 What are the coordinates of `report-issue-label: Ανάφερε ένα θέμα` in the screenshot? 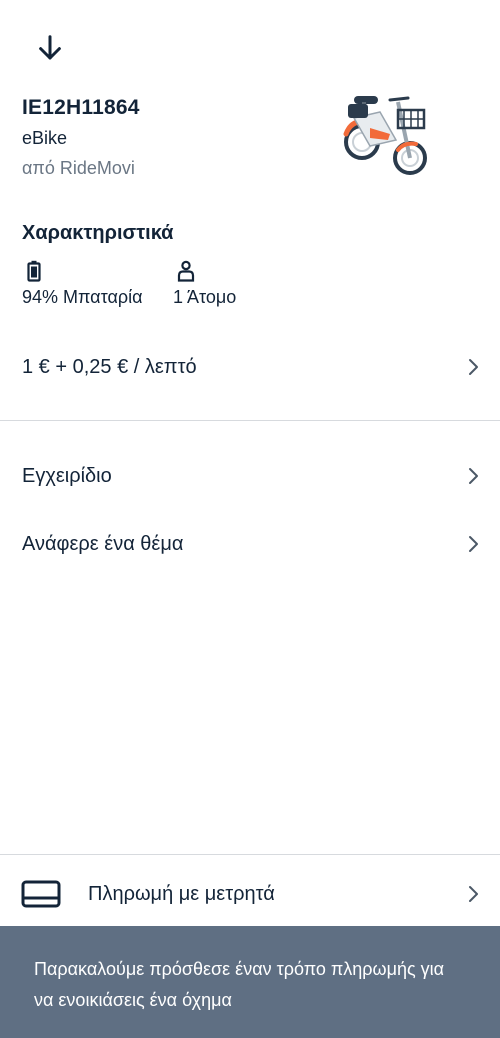 It's located at (103, 543).